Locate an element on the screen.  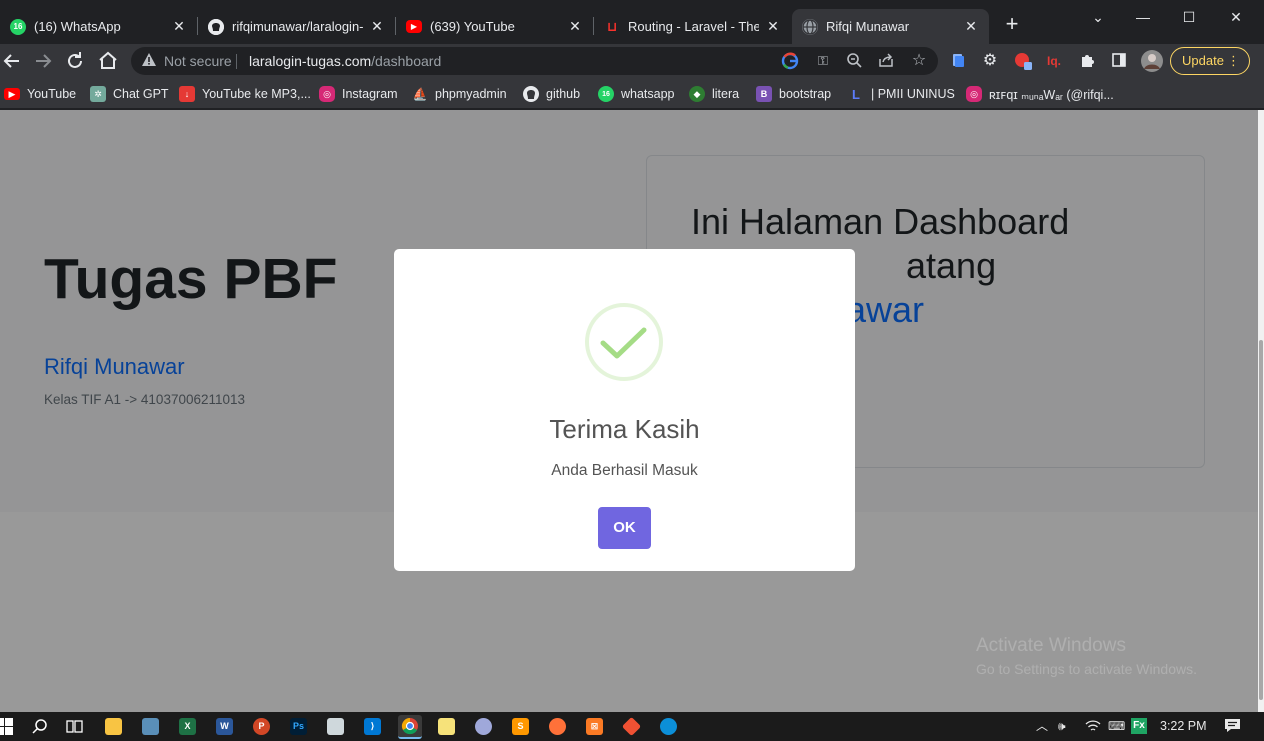
bookmark-instagram: ◎ Instagram is located at coordinates (358, 94).